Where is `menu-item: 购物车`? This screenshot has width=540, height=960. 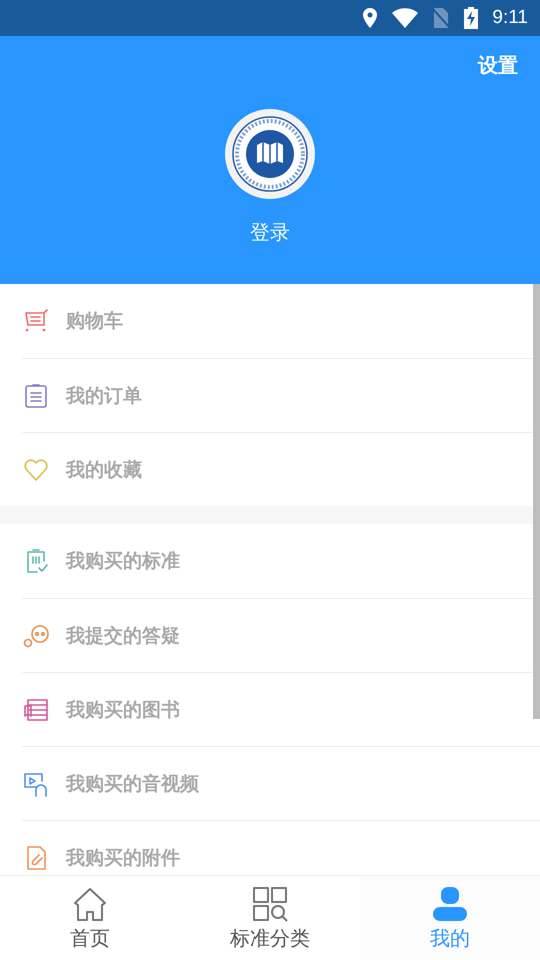 menu-item: 购物车 is located at coordinates (94, 321).